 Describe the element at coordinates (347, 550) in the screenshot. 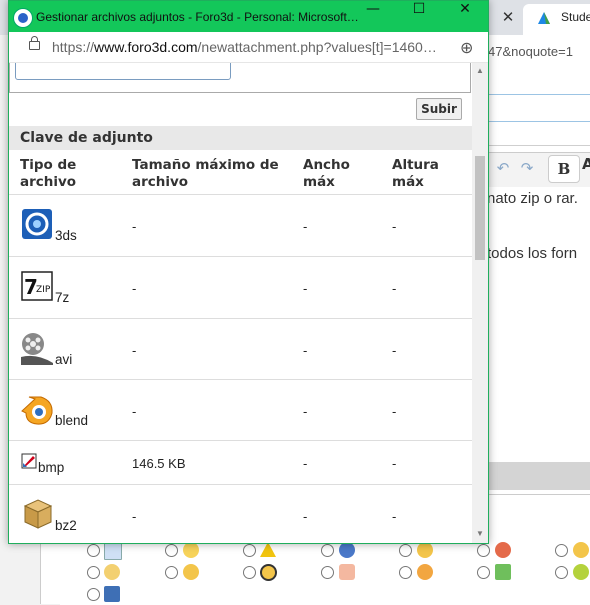

I see `question-icon` at that location.